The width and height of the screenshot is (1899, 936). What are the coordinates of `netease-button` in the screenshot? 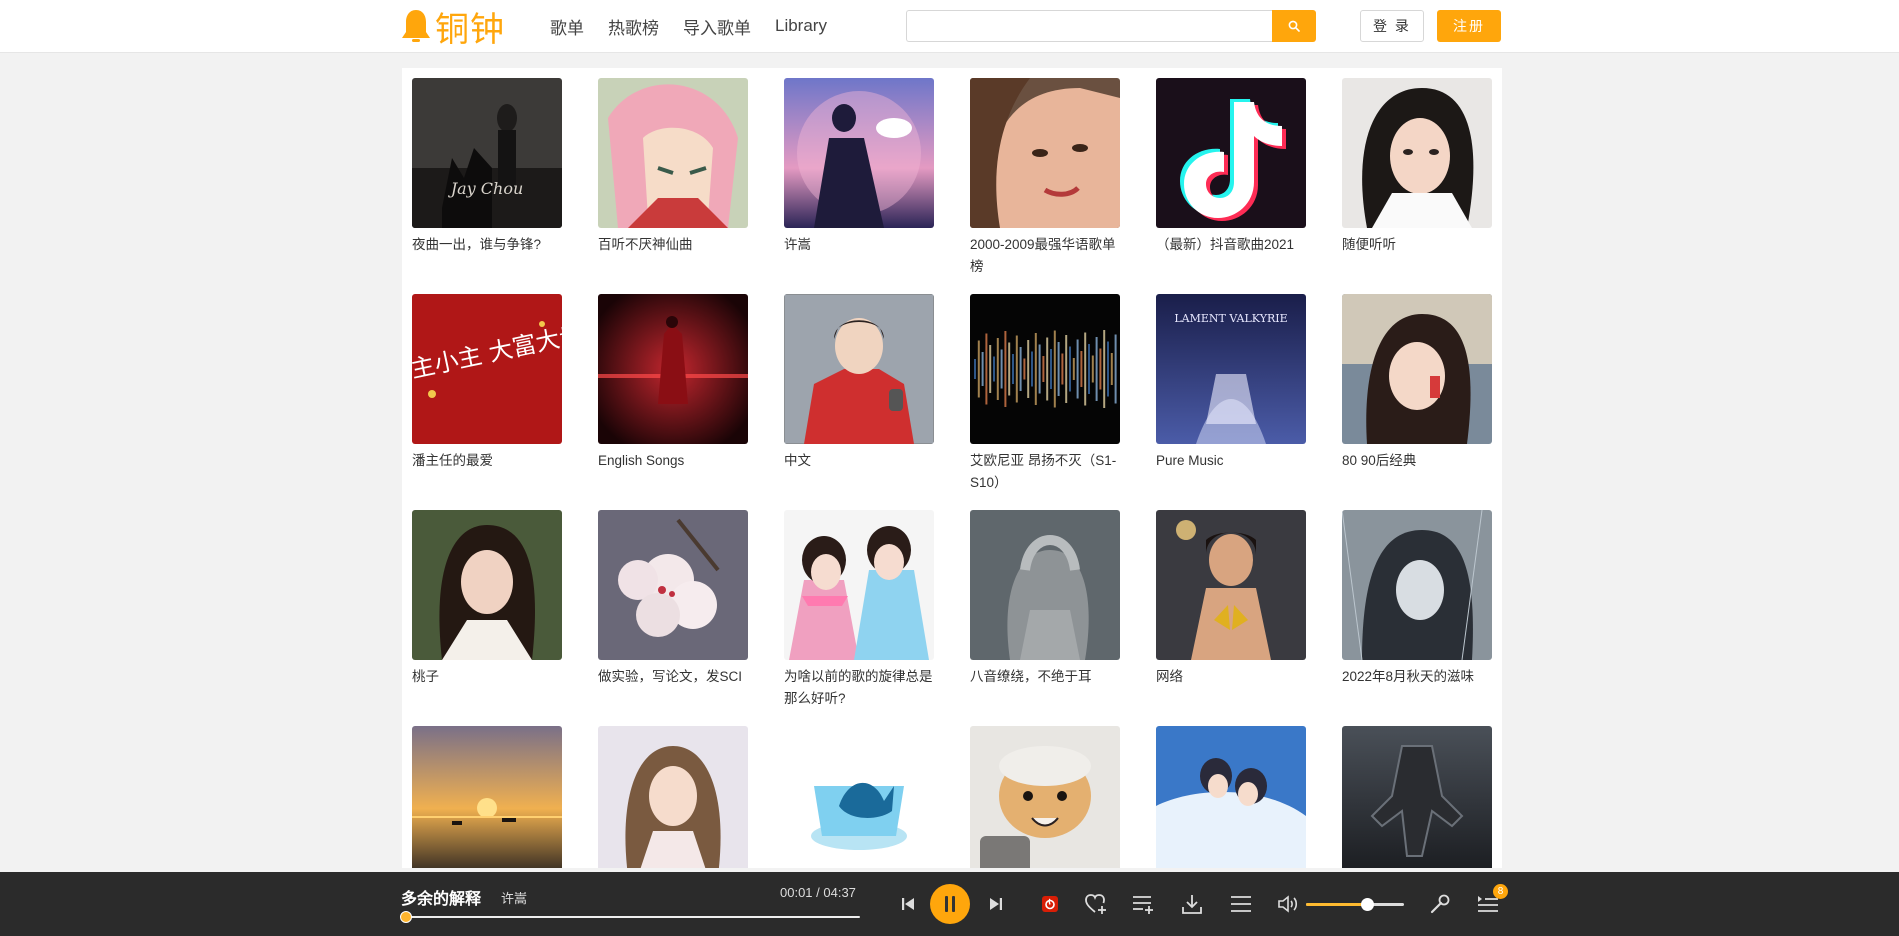 It's located at (1050, 904).